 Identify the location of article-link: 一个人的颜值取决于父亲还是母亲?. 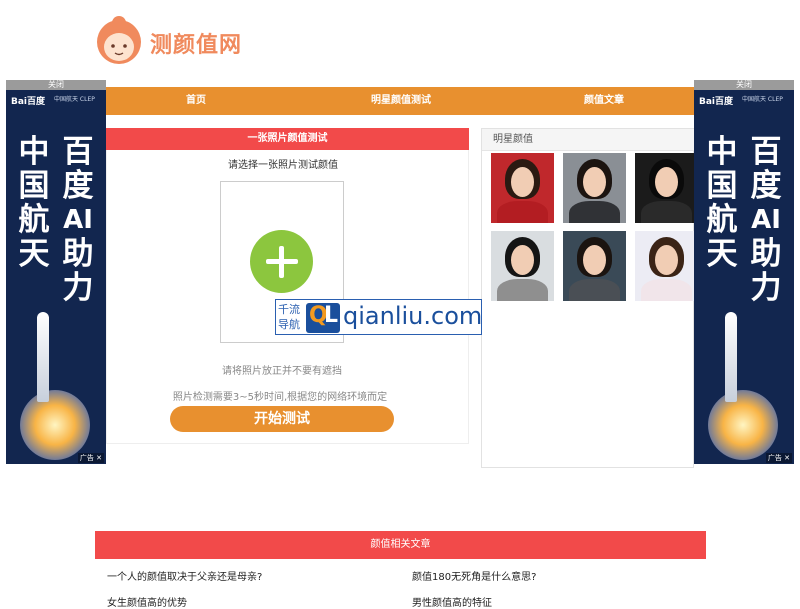
(184, 575).